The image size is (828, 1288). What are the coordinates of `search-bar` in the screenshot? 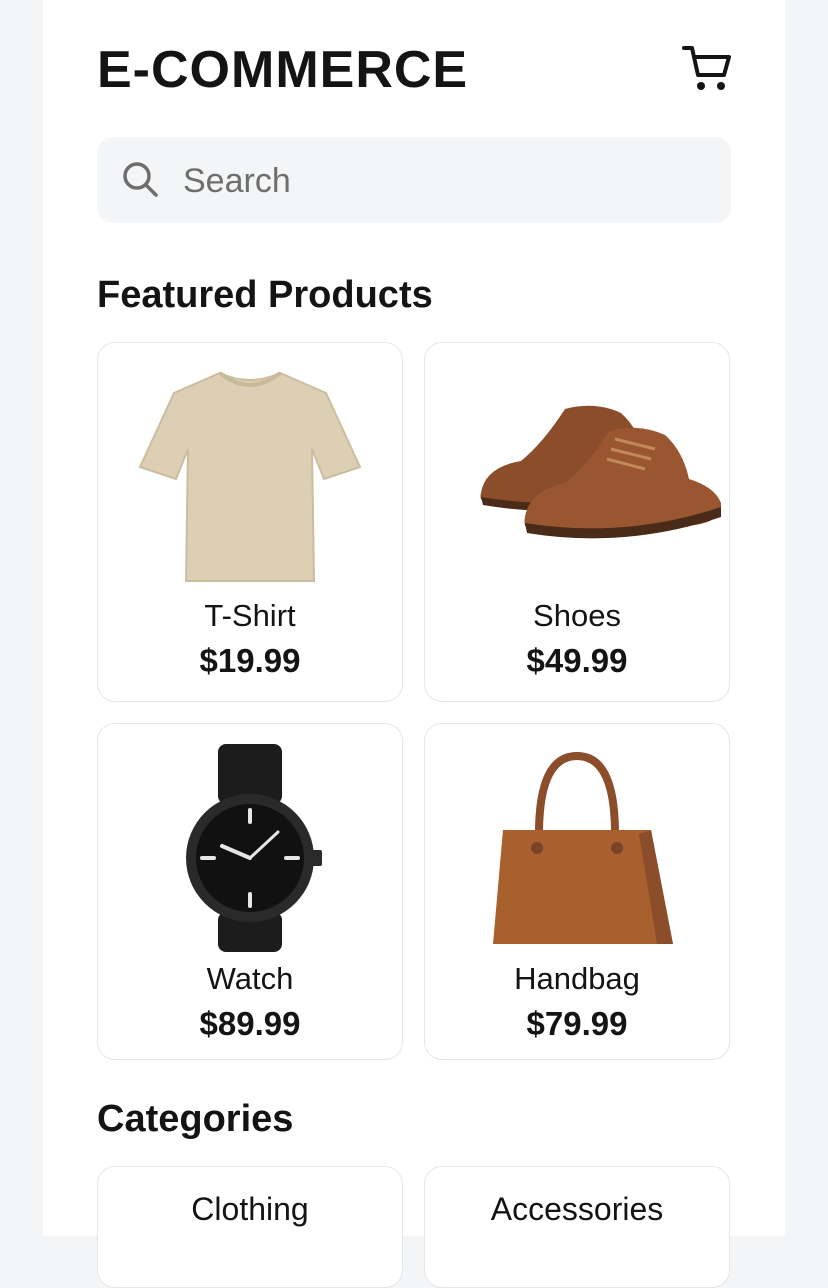 It's located at (414, 180).